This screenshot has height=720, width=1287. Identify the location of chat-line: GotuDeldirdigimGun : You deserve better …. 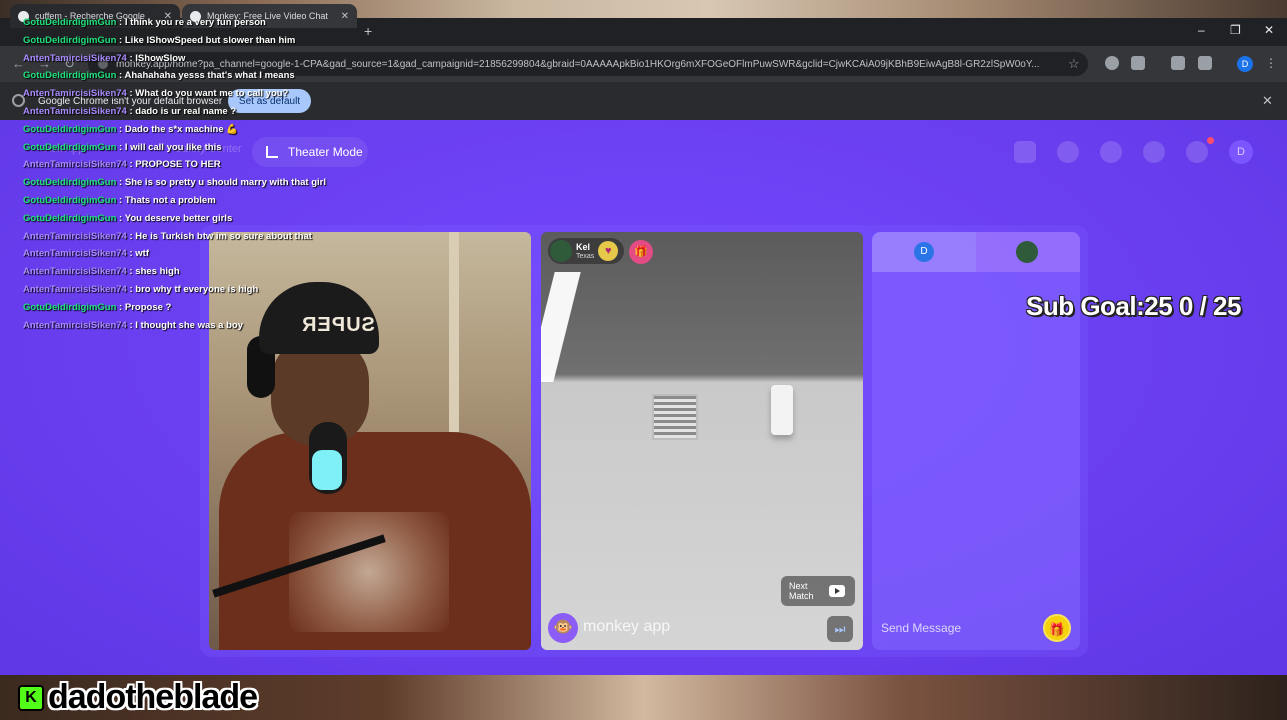
(128, 218).